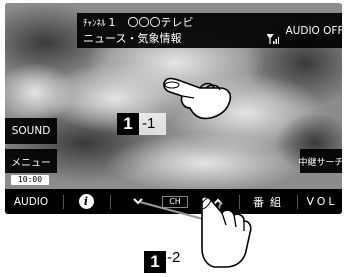 The width and height of the screenshot is (346, 277). What do you see at coordinates (128, 124) in the screenshot?
I see `callout-1-number: 1` at bounding box center [128, 124].